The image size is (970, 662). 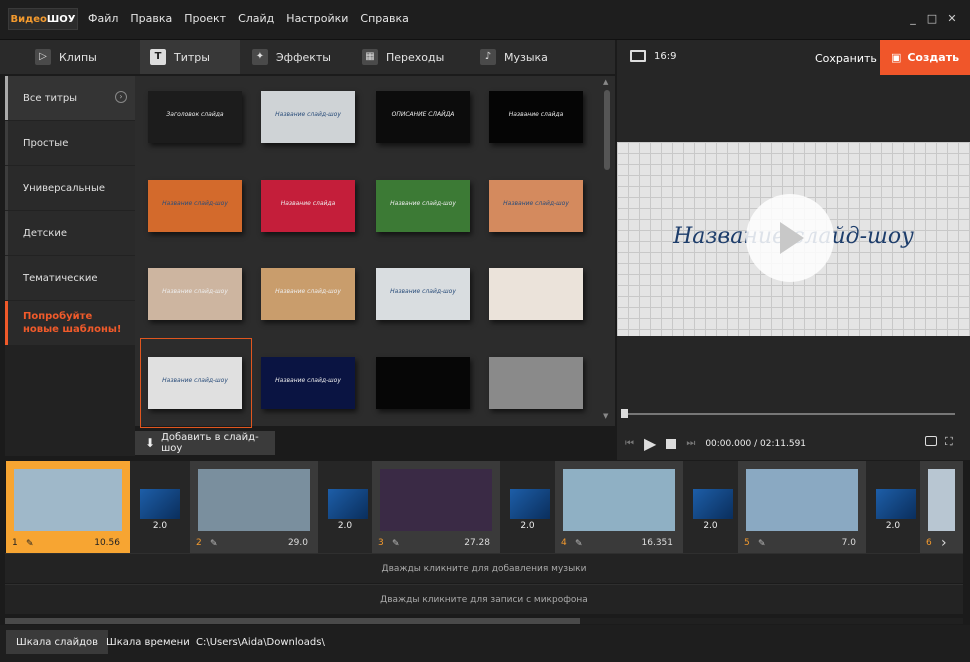 I want to click on tab-music: ♪ Музыка, so click(x=530, y=57).